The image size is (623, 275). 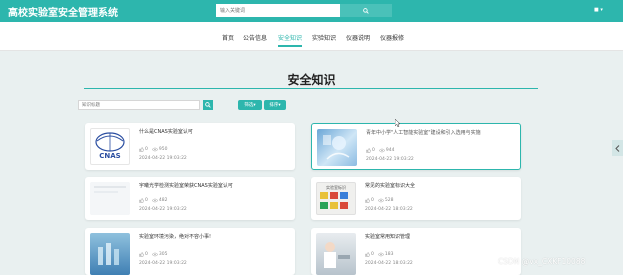 What do you see at coordinates (290, 46) in the screenshot?
I see `nav-active-indicator` at bounding box center [290, 46].